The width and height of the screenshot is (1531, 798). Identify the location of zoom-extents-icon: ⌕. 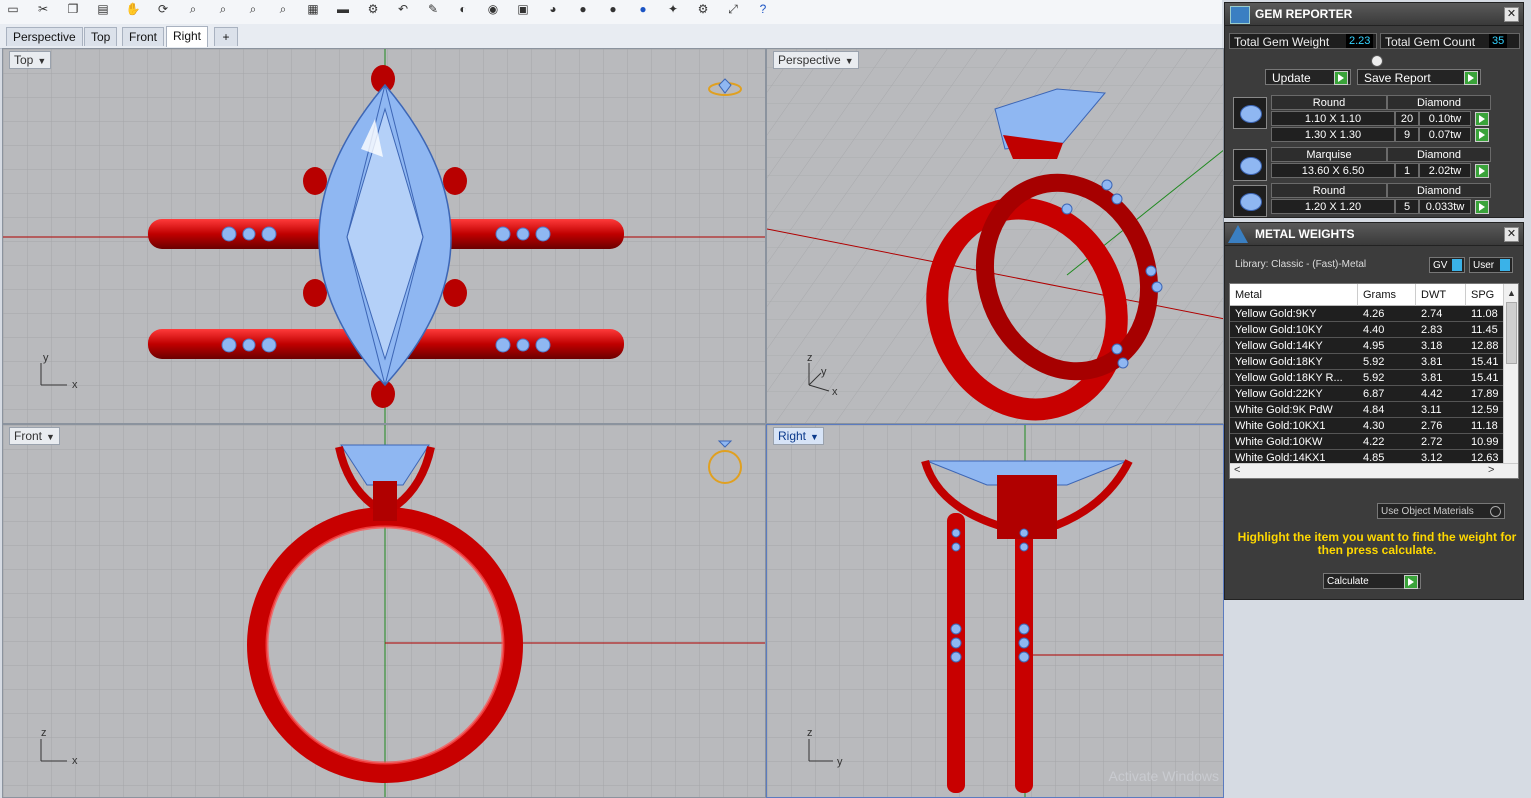
(253, 9).